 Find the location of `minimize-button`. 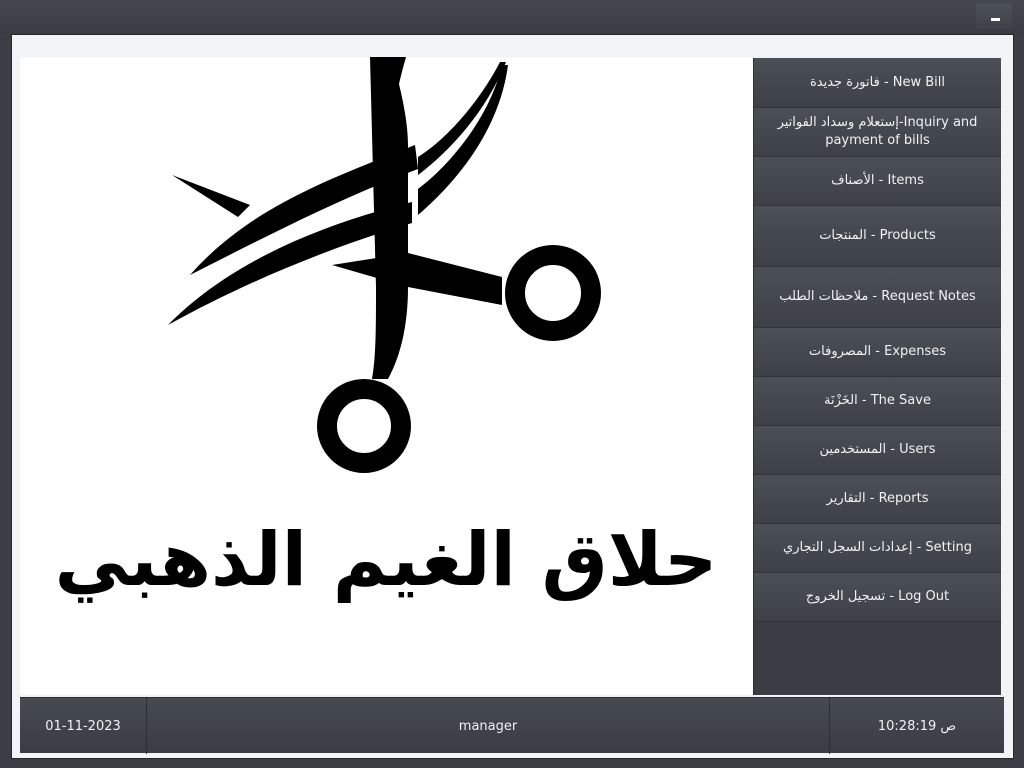

minimize-button is located at coordinates (994, 16).